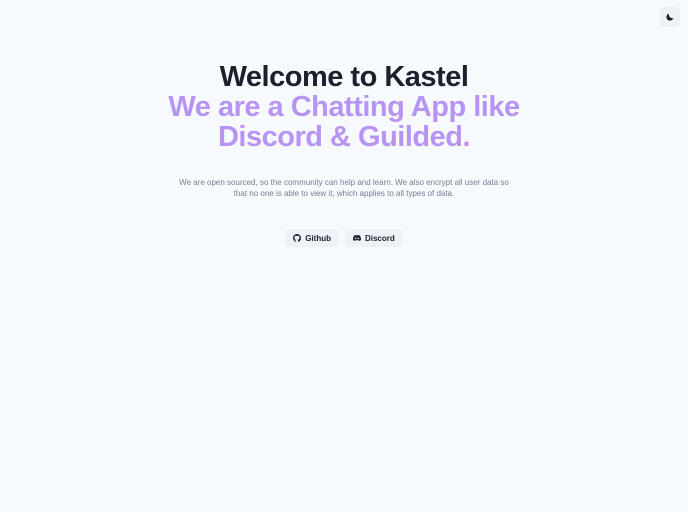  What do you see at coordinates (379, 238) in the screenshot?
I see `discord-button-label: Discord` at bounding box center [379, 238].